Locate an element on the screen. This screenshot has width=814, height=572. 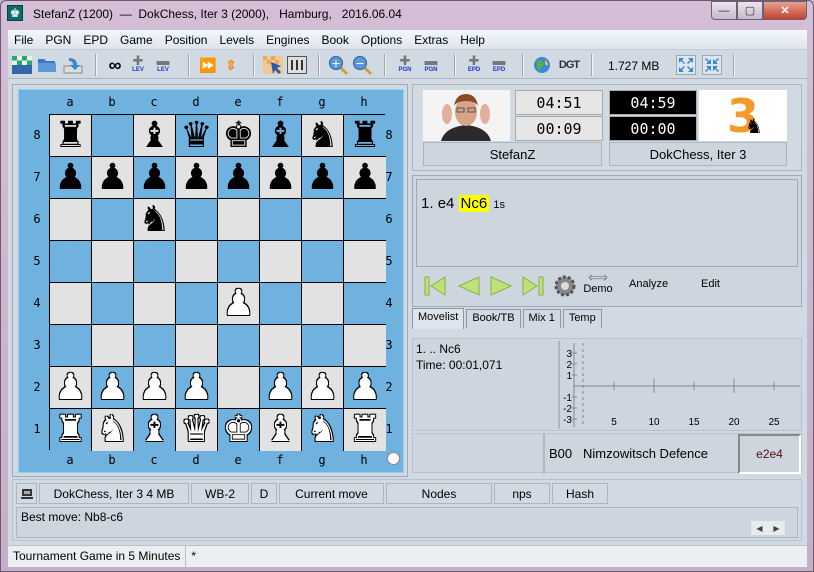
square-b1: ♞ is located at coordinates (113, 430).